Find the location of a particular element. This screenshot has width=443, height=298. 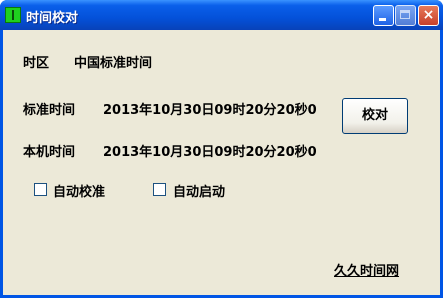

auto-start-label: 自动启动 is located at coordinates (199, 190).